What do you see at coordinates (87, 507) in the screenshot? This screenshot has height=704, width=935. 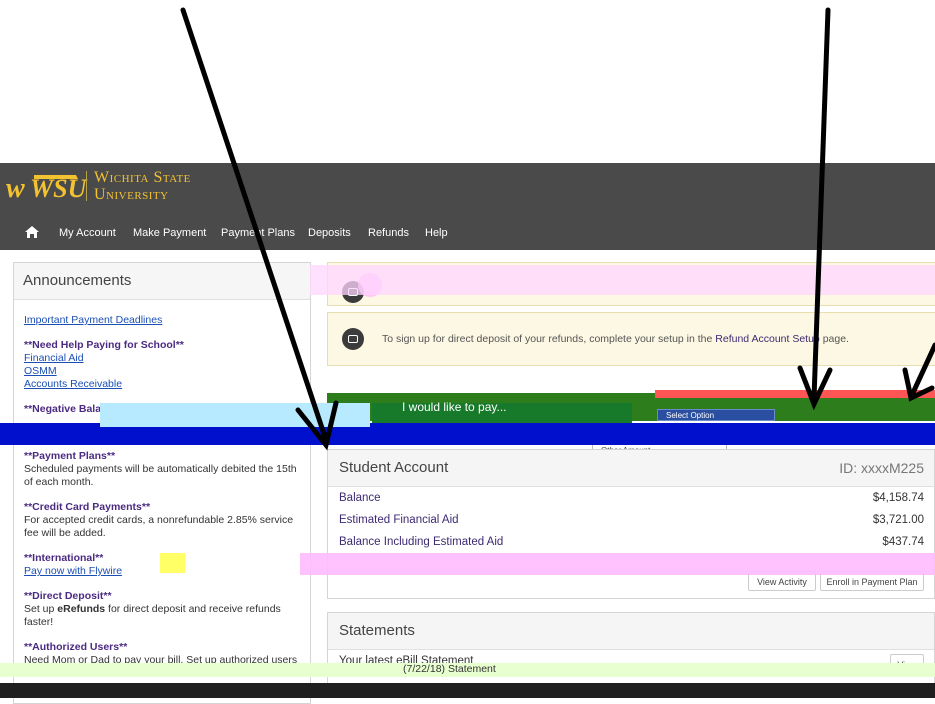 I see `credit-card-title: **Credit Card Payments**` at bounding box center [87, 507].